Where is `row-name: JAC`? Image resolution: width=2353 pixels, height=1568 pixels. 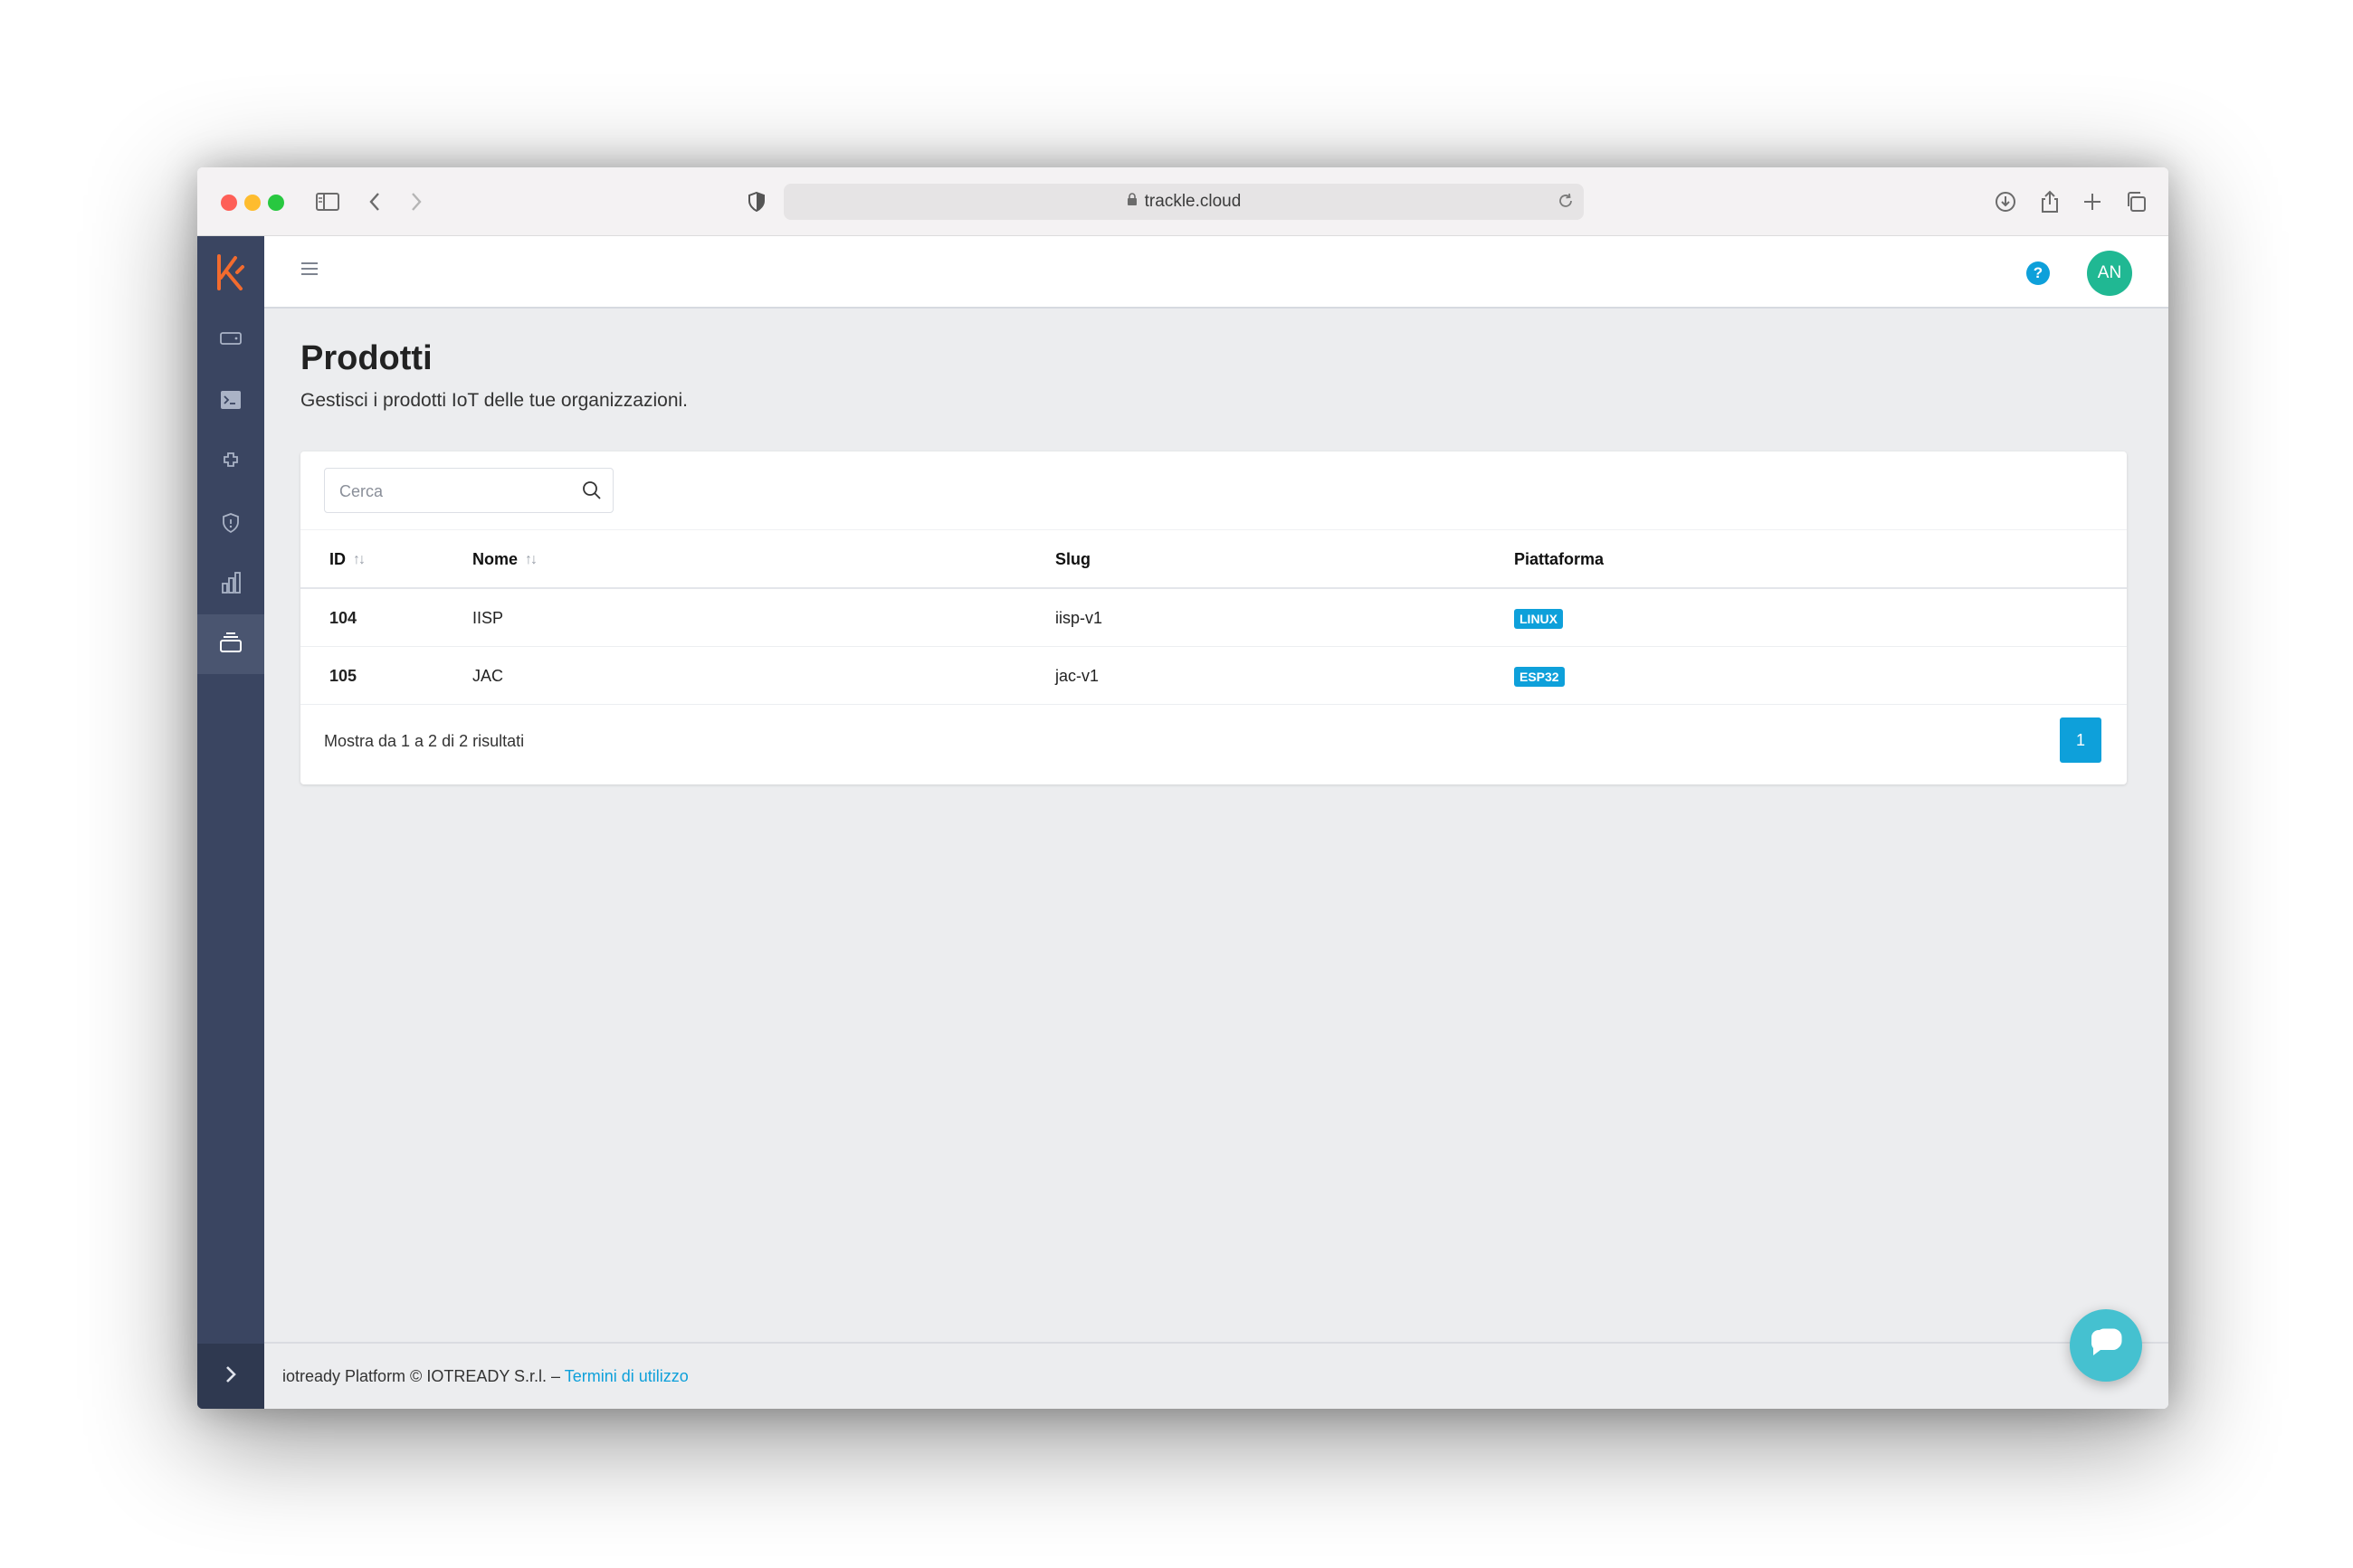
row-name: JAC is located at coordinates (488, 677).